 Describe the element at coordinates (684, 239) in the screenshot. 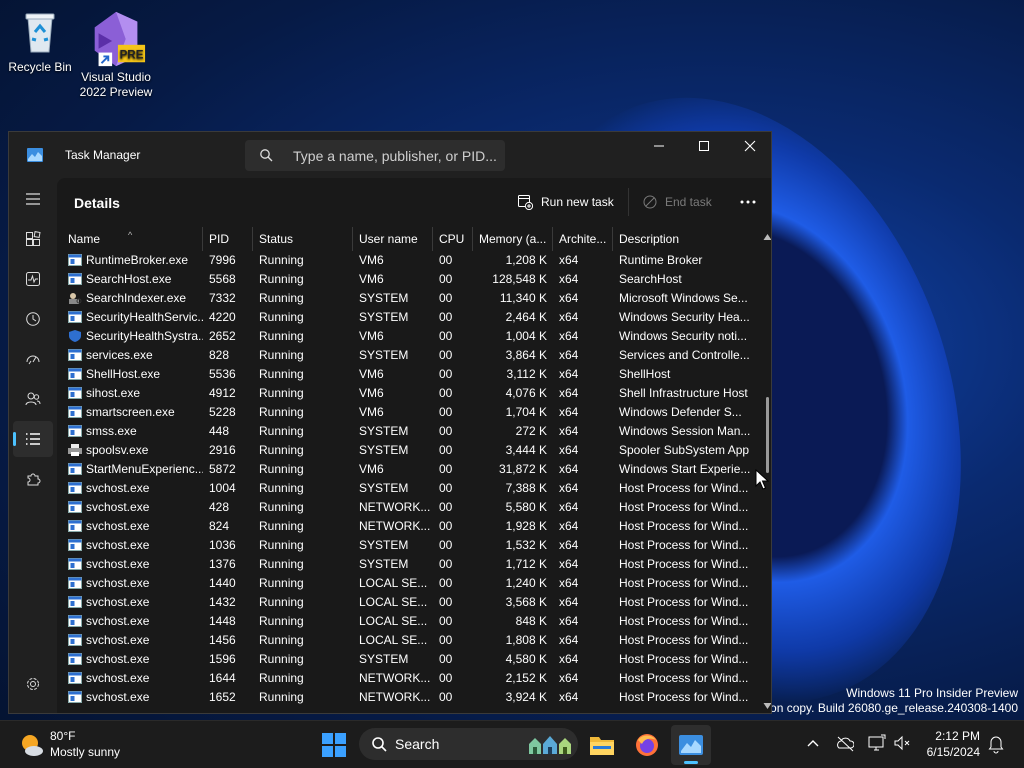

I see `column-header-description: Description` at that location.